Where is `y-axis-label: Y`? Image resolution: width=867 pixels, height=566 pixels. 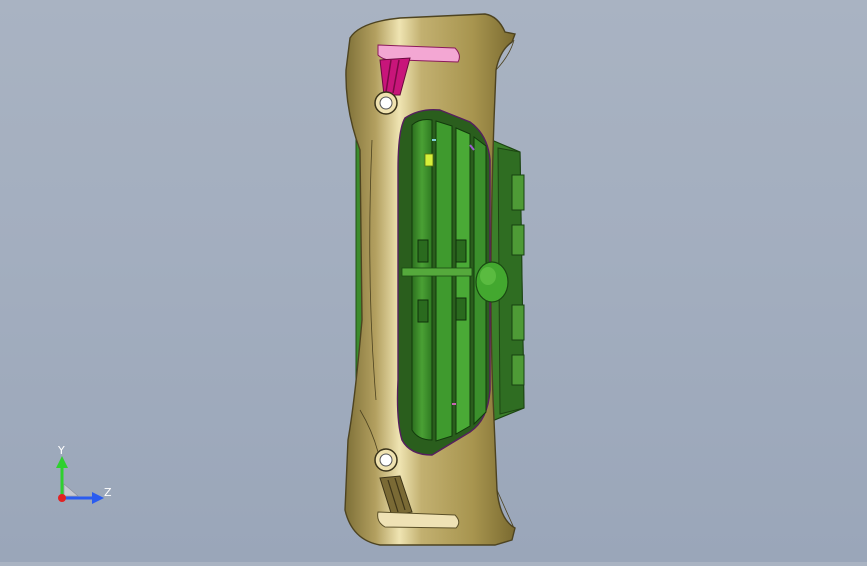 y-axis-label: Y is located at coordinates (61, 450).